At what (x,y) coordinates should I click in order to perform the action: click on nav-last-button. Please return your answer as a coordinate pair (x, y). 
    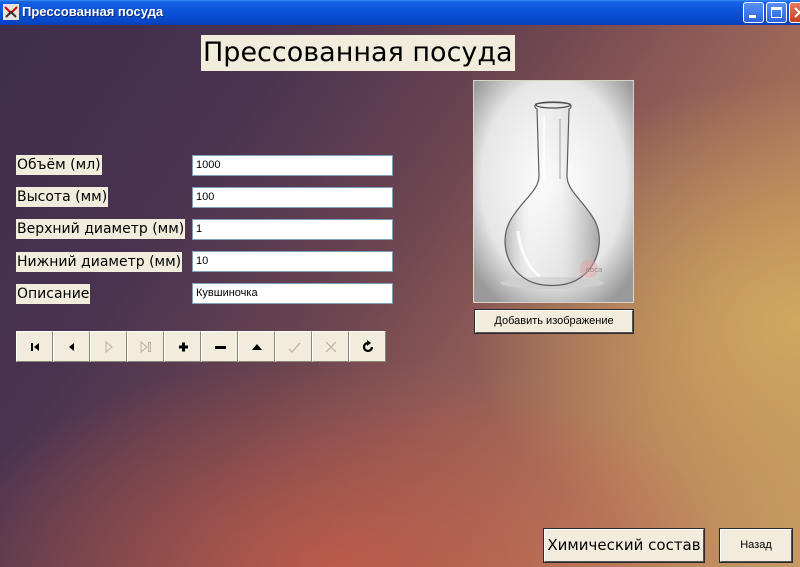
    Looking at the image, I should click on (145, 346).